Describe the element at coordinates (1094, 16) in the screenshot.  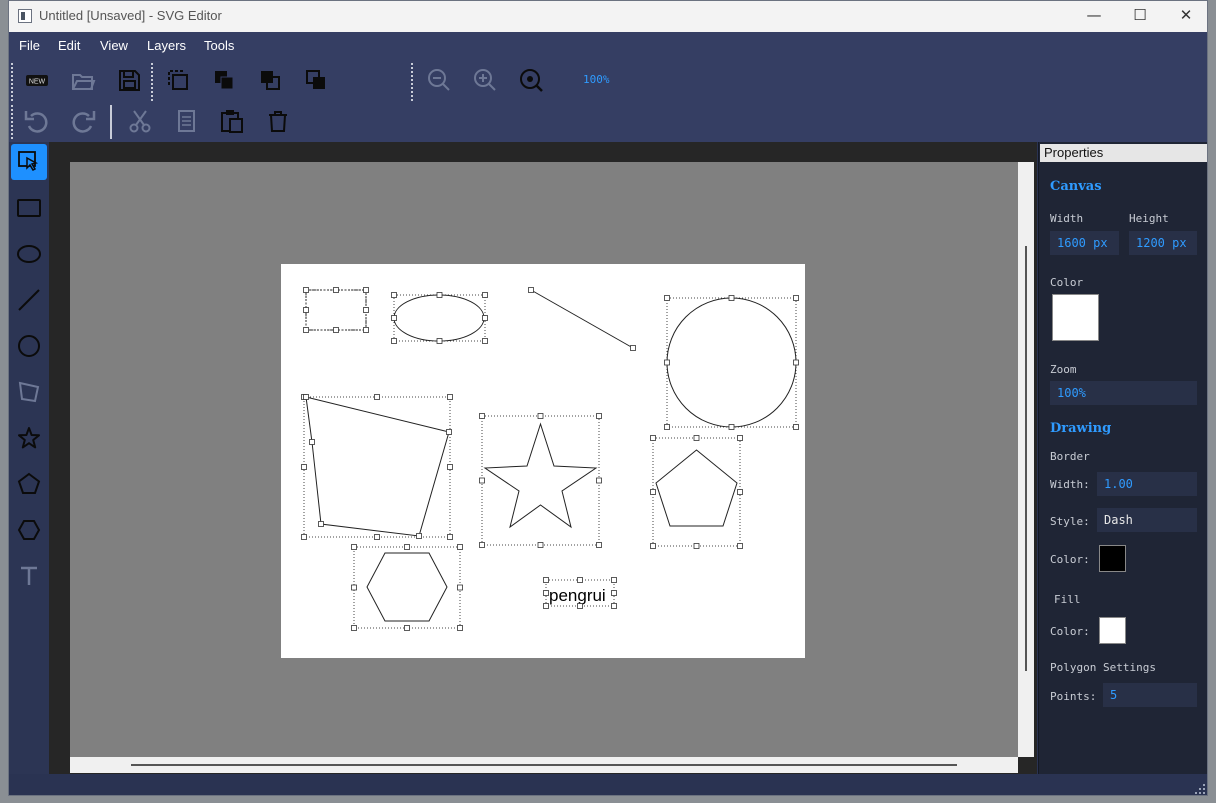
I see `minimize-button: —` at that location.